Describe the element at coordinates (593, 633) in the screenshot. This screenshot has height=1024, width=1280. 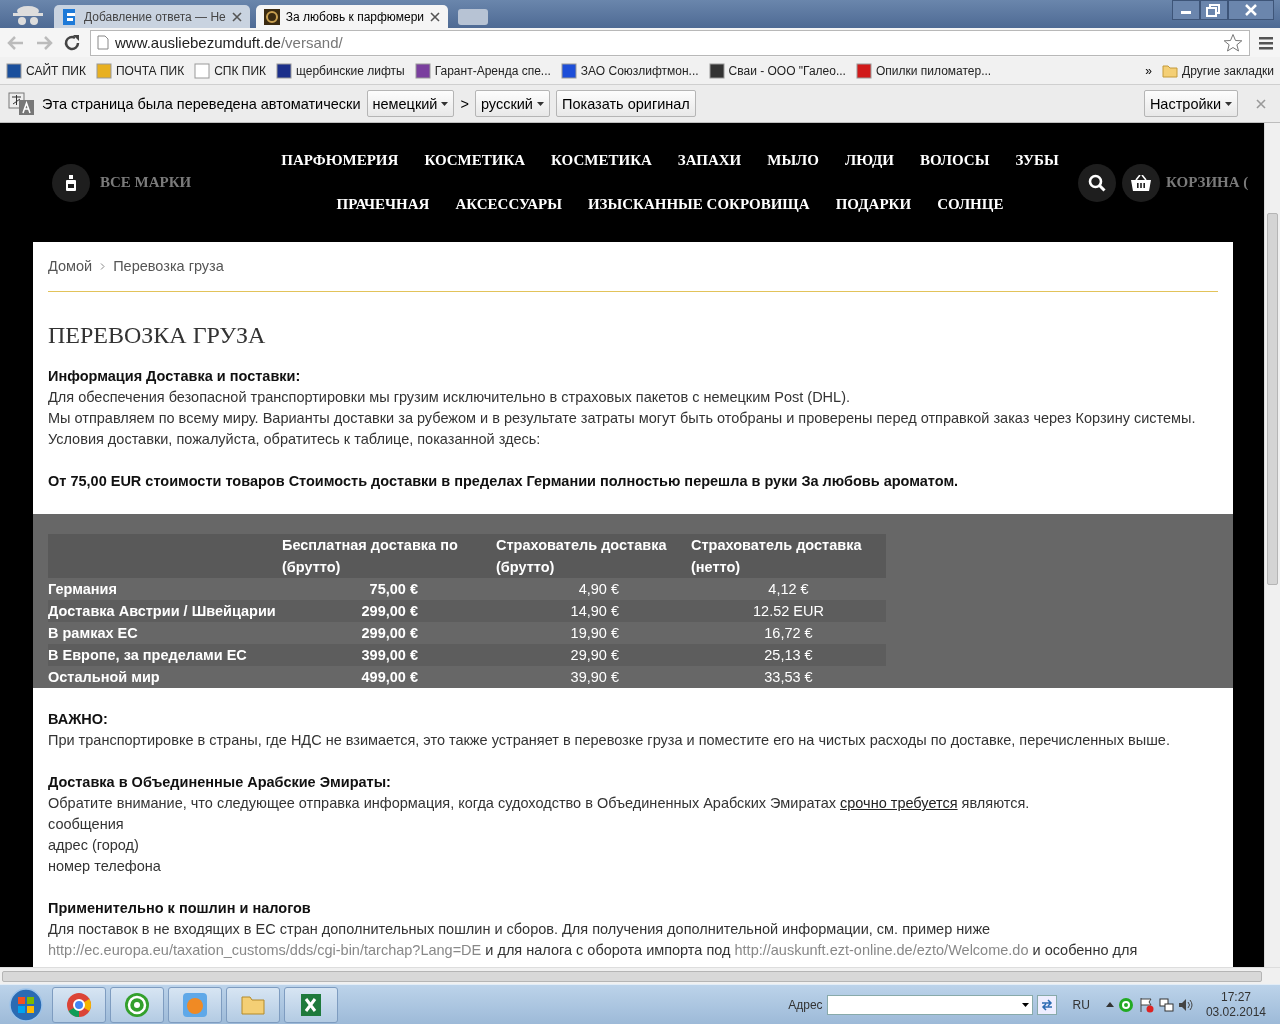
I see `price-cell: 19,90 €` at that location.